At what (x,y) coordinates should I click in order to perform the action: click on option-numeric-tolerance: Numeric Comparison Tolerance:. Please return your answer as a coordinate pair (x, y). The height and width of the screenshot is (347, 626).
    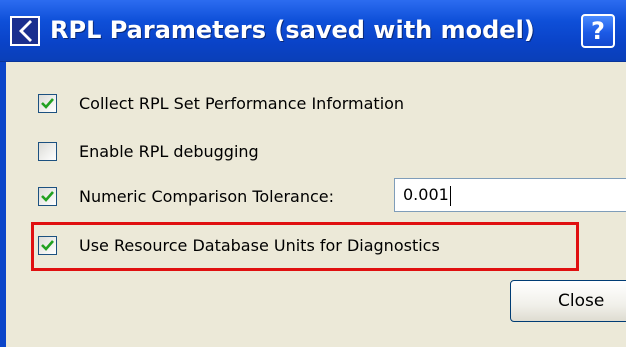
    Looking at the image, I should click on (186, 196).